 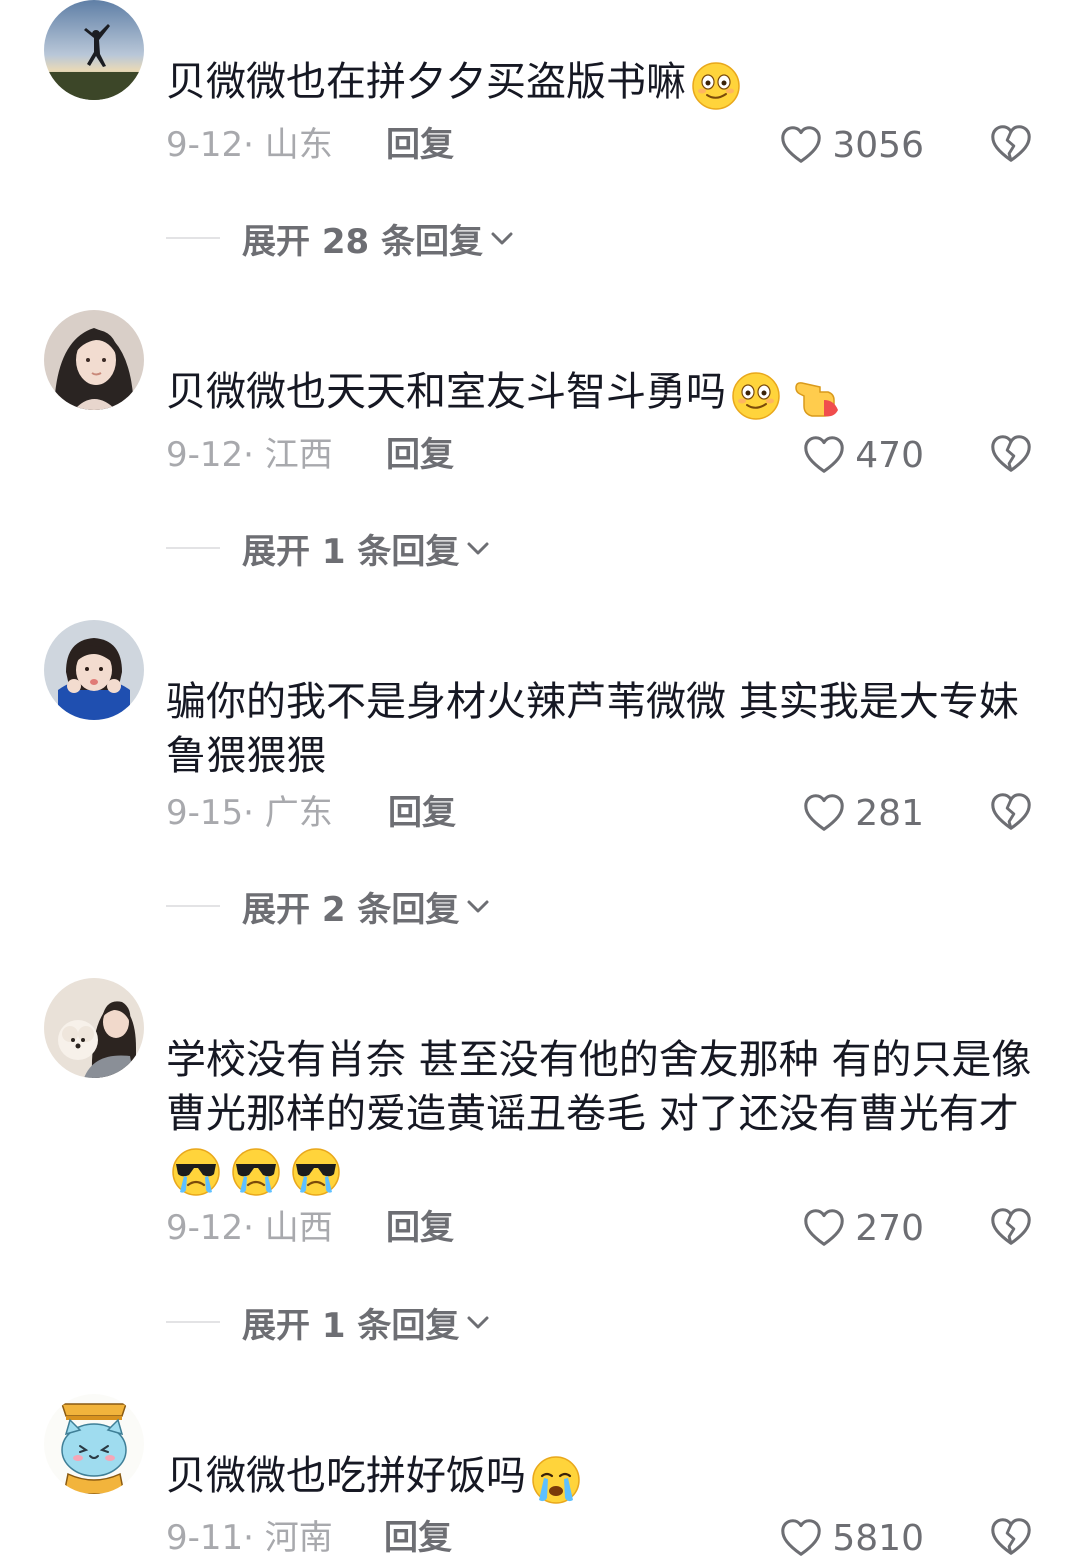 What do you see at coordinates (889, 455) in the screenshot?
I see `like-count: 470` at bounding box center [889, 455].